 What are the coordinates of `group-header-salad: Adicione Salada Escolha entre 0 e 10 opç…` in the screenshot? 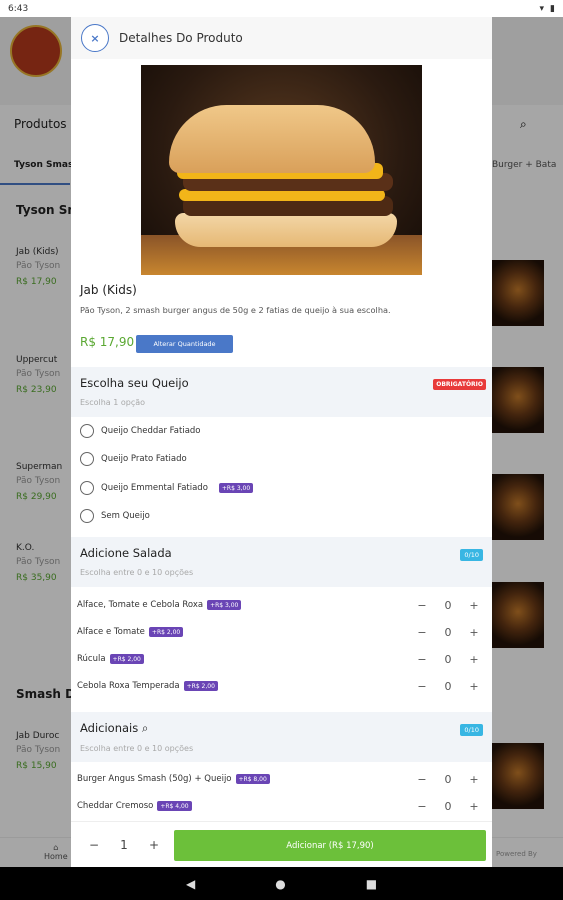 It's located at (281, 562).